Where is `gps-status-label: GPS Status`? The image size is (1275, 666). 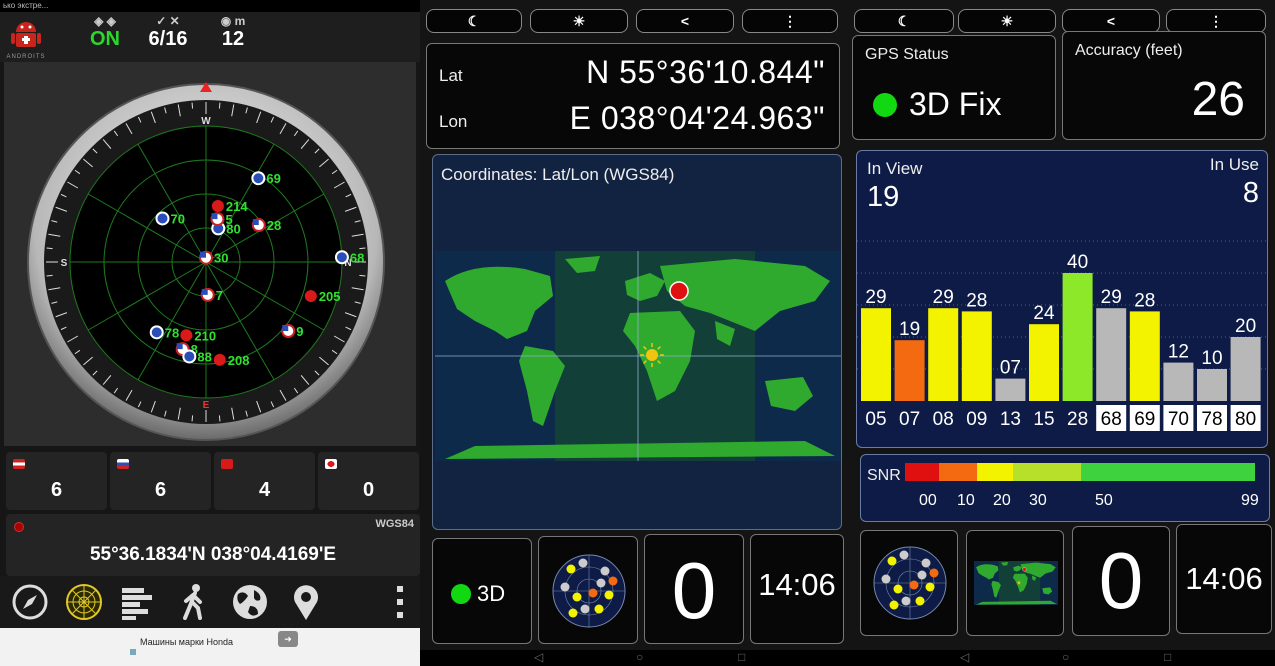 gps-status-label: GPS Status is located at coordinates (907, 54).